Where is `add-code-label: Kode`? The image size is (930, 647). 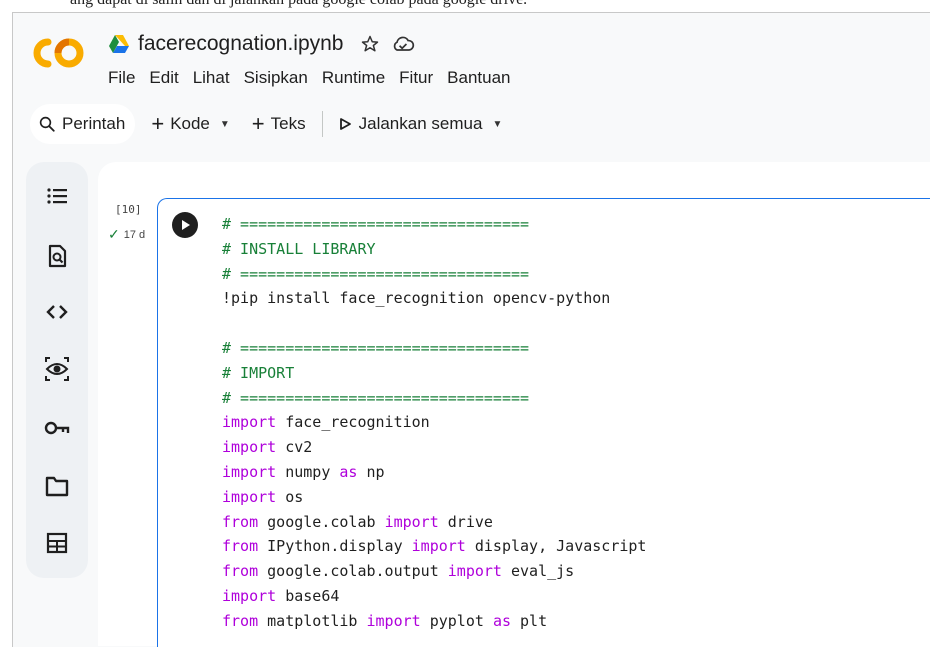 add-code-label: Kode is located at coordinates (190, 123).